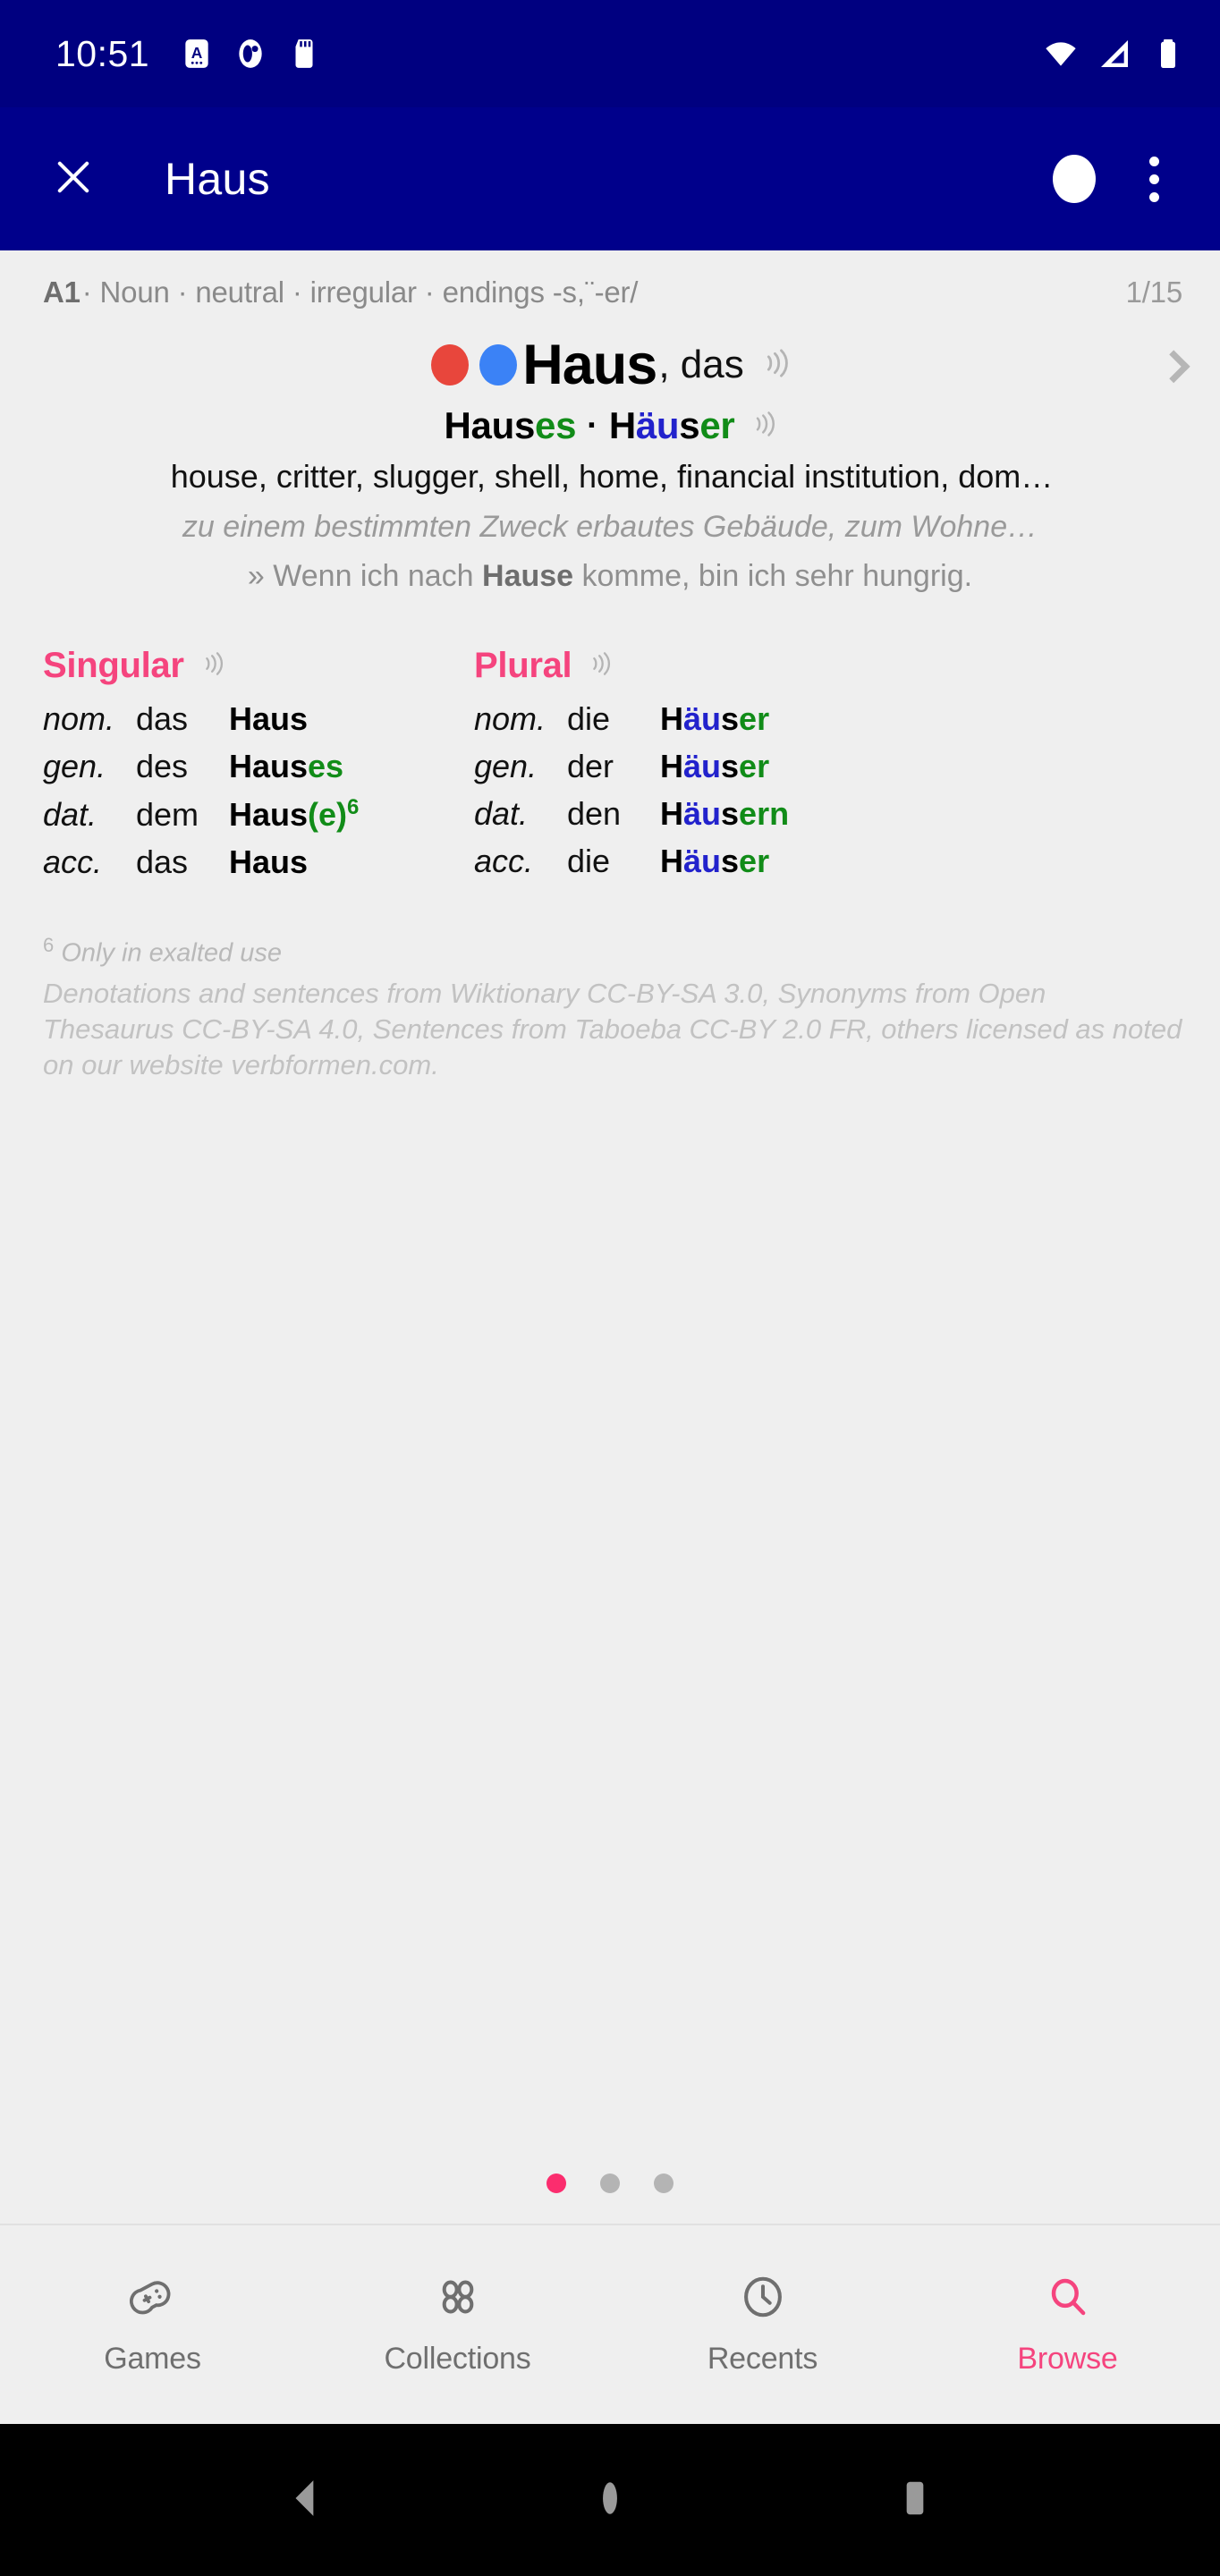 The width and height of the screenshot is (1220, 2576). I want to click on bottom-navigation: Games Collections Recents Browse, so click(610, 2324).